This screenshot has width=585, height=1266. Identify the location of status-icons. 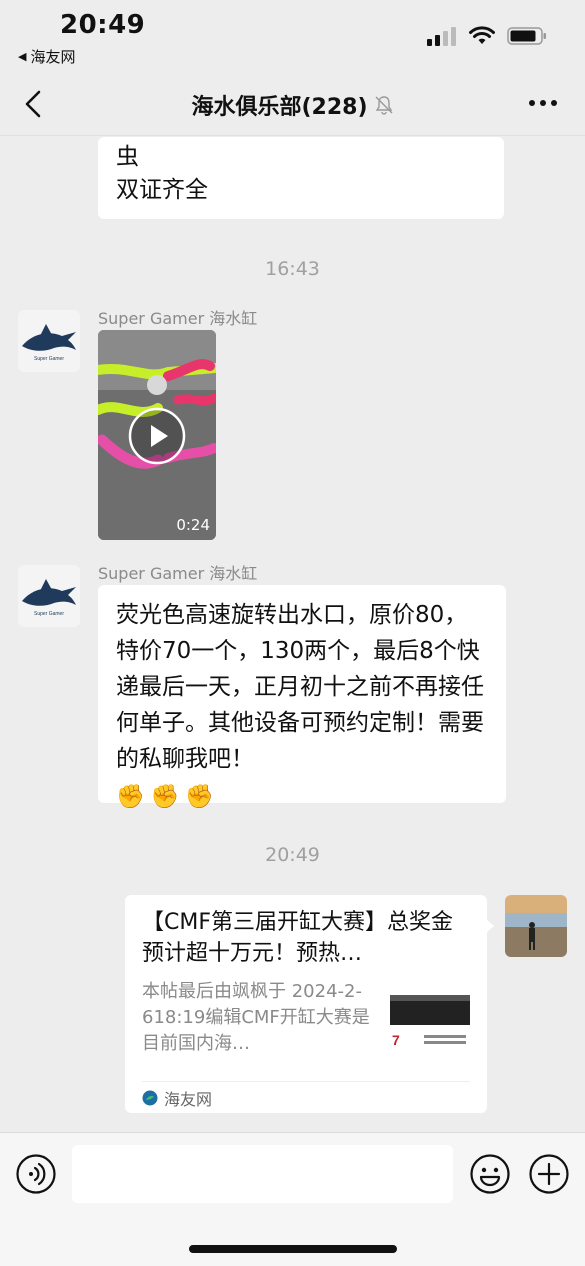
(487, 36).